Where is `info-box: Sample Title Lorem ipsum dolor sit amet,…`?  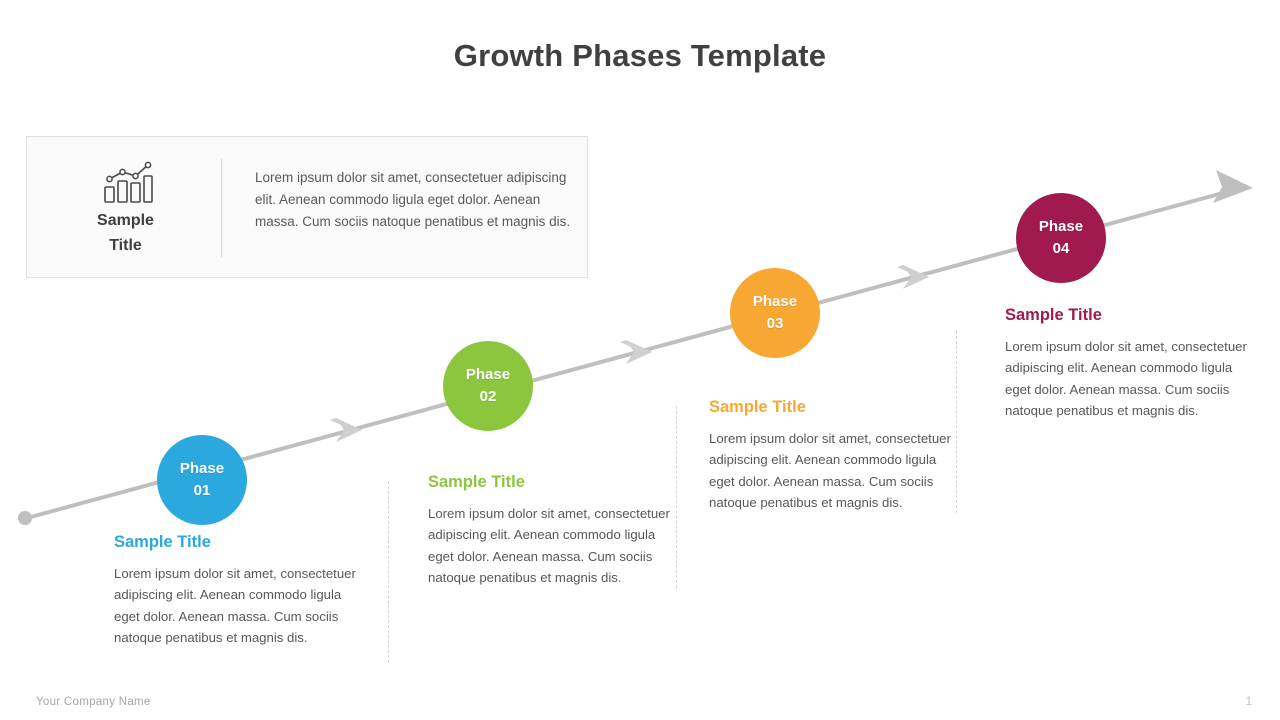
info-box: Sample Title Lorem ipsum dolor sit amet,… is located at coordinates (307, 207).